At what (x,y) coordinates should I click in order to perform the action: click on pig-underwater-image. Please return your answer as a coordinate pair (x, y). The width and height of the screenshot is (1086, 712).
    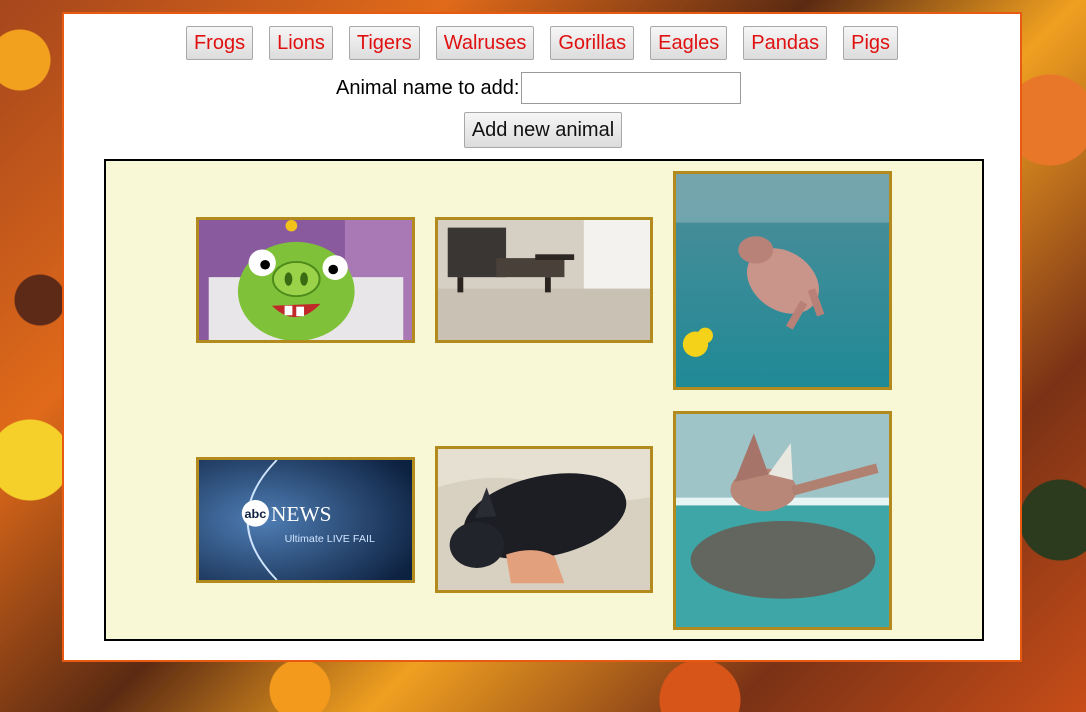
    Looking at the image, I should click on (782, 280).